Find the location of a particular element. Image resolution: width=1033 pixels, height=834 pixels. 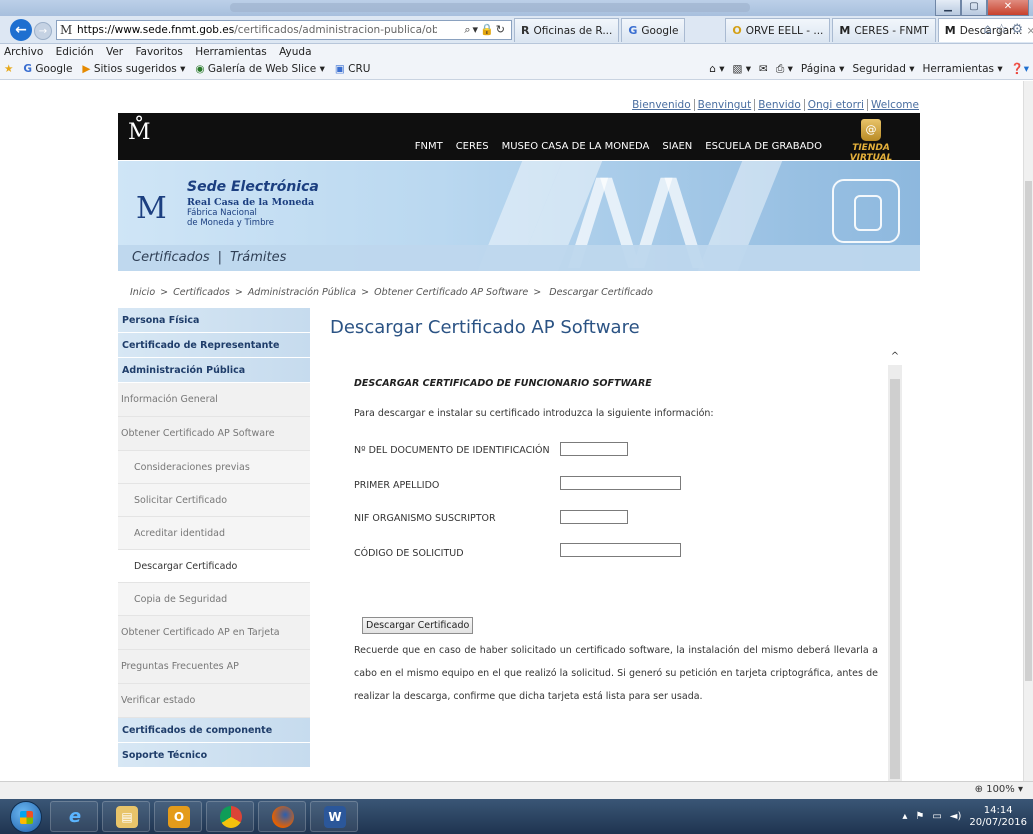

taskbar-firefox is located at coordinates (282, 816).